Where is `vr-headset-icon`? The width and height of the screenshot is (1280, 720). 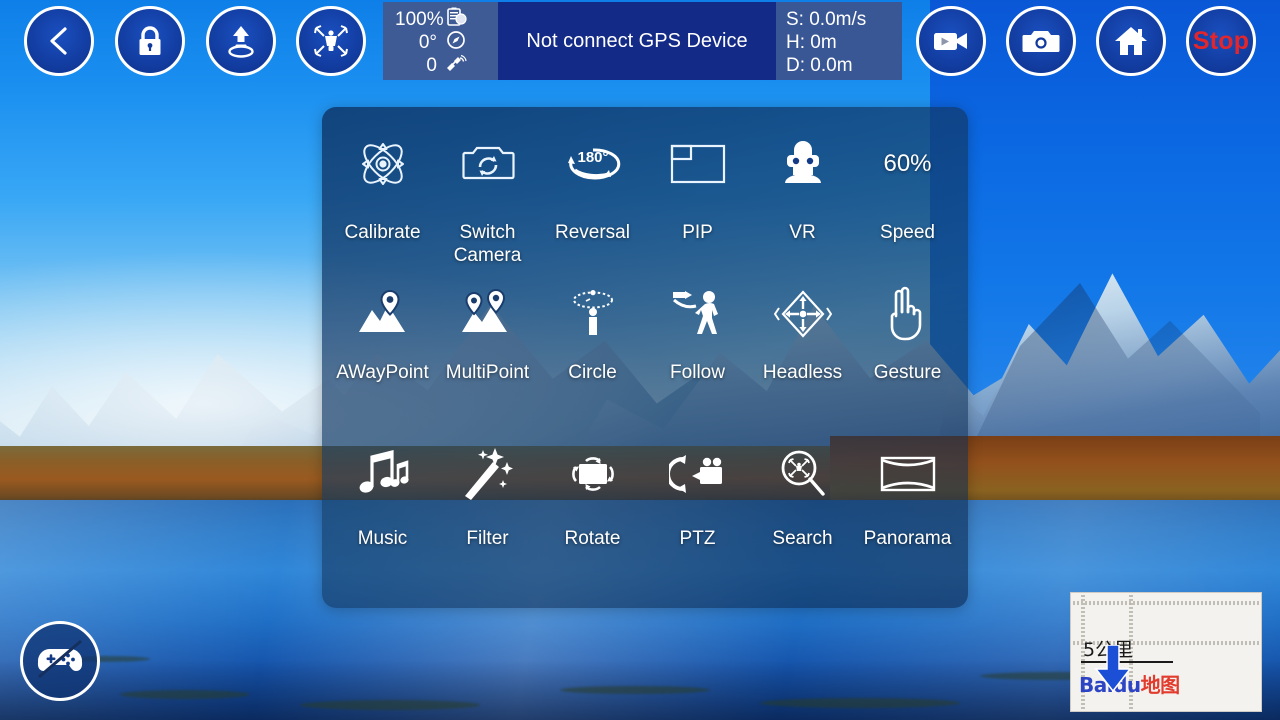 vr-headset-icon is located at coordinates (803, 164).